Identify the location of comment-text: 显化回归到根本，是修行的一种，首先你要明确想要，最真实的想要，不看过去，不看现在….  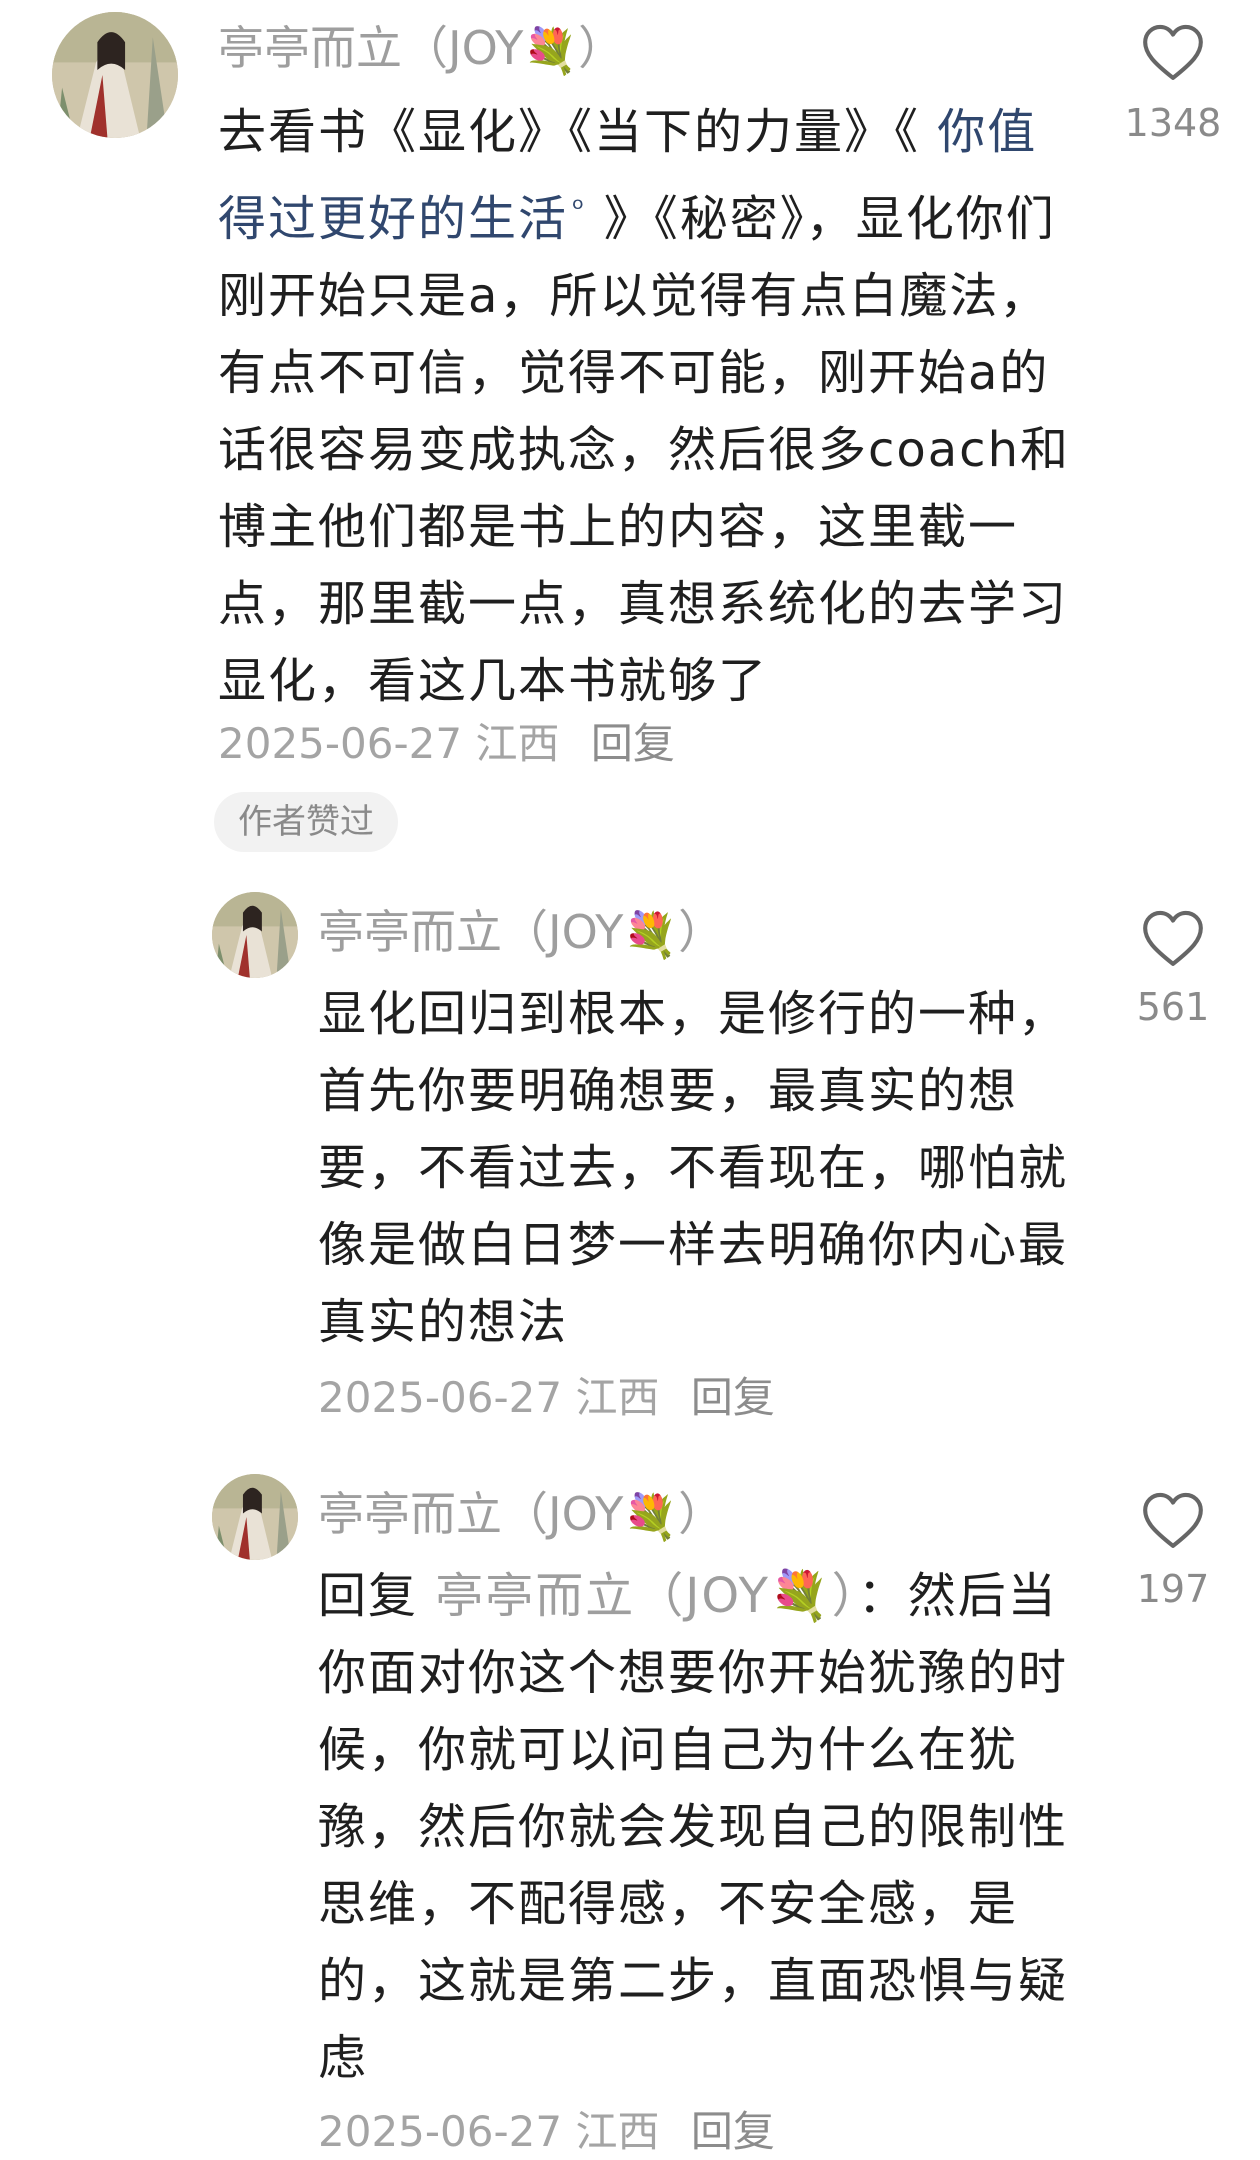
(699, 1168).